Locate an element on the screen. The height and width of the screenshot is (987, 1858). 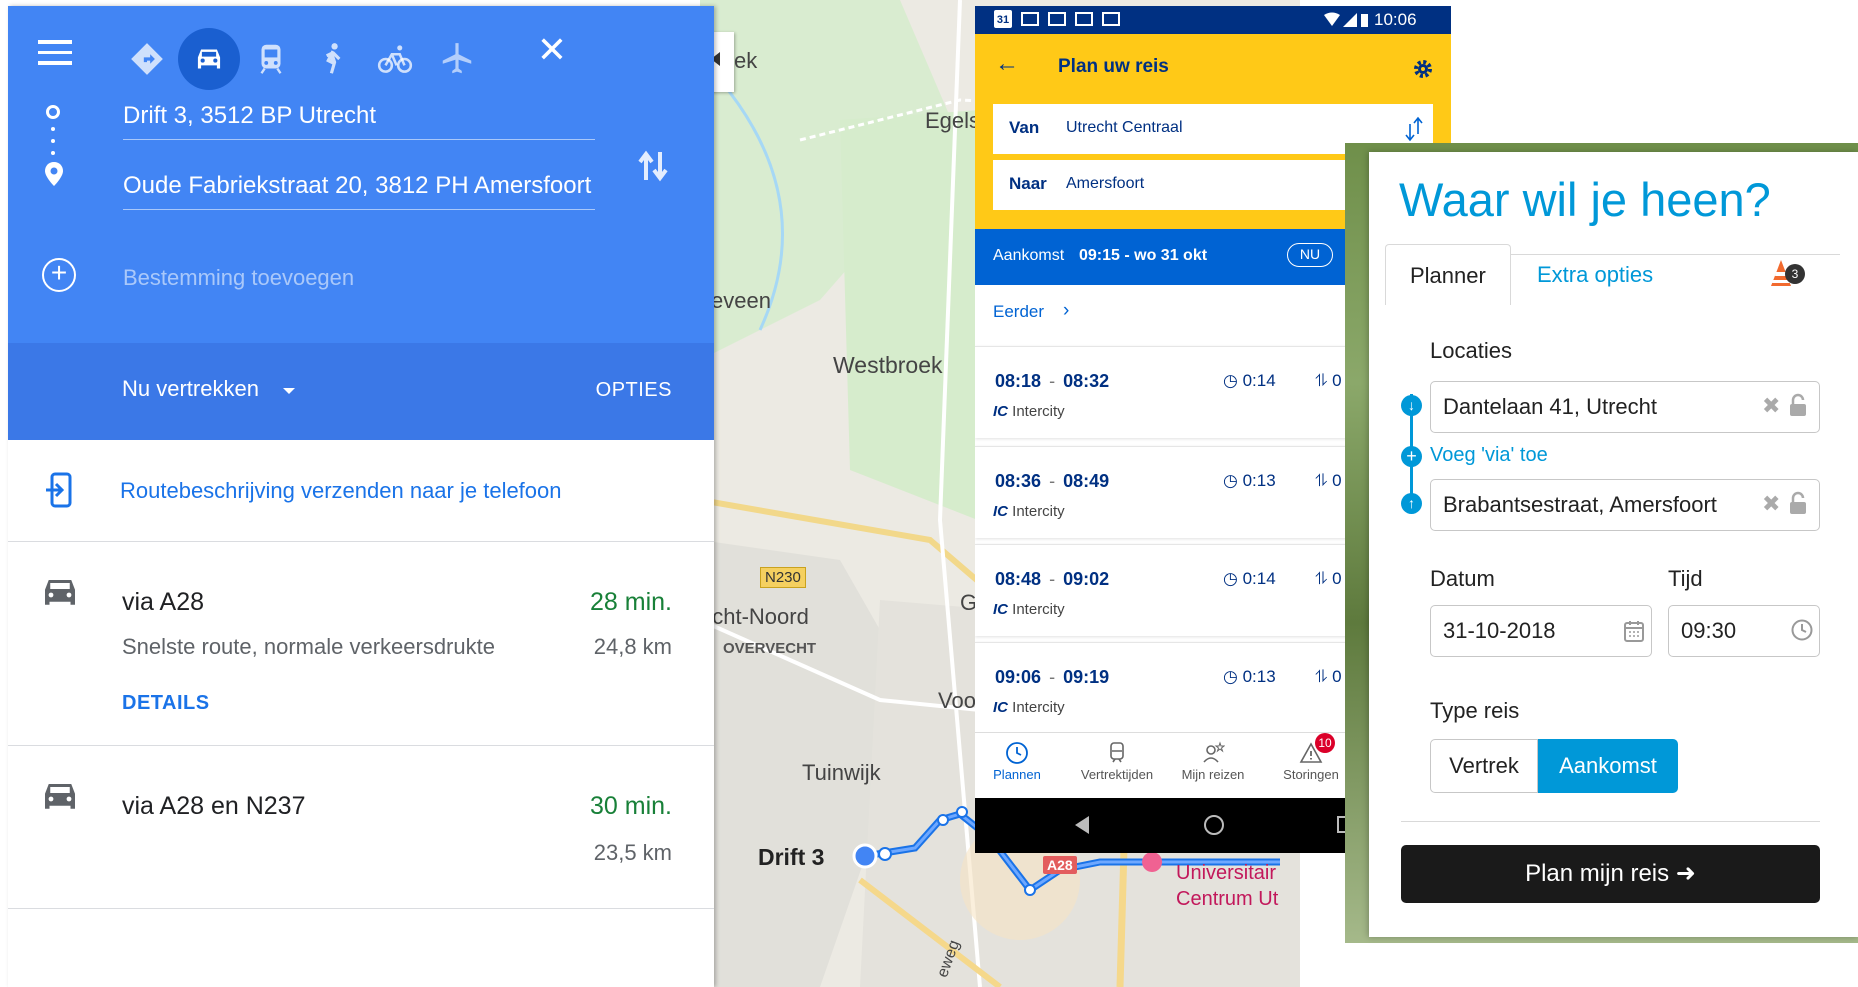
page-title: Plan uw reis is located at coordinates (1113, 66).